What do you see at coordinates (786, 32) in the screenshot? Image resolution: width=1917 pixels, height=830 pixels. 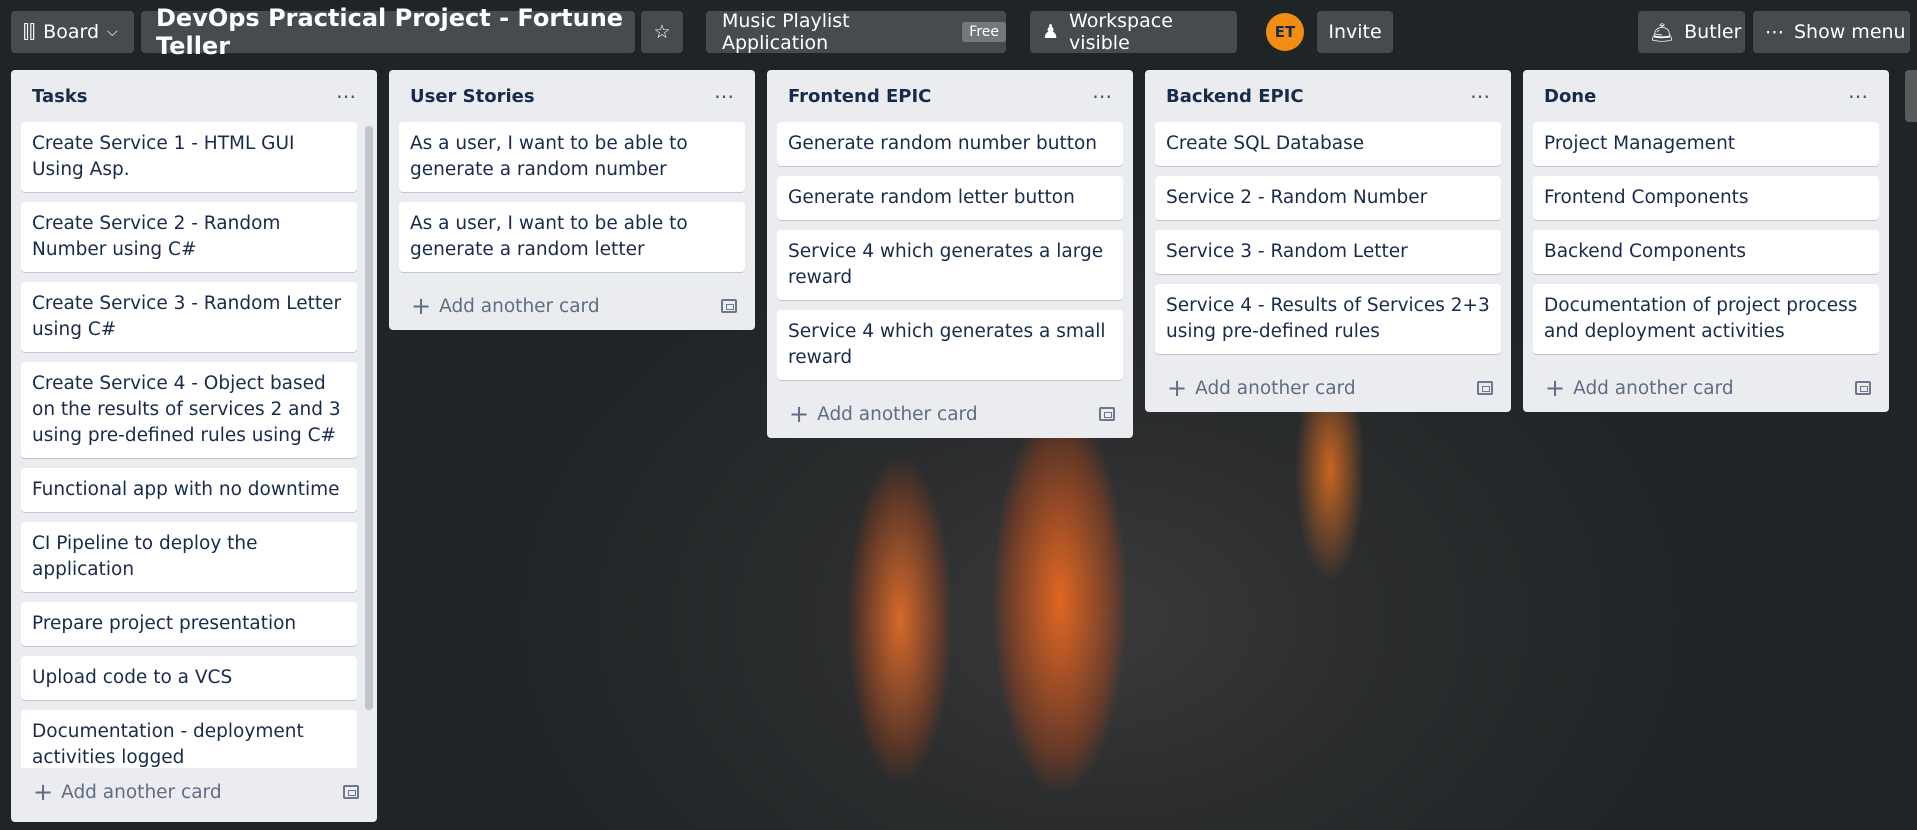 I see `workspace-name: Music Playlist Application` at bounding box center [786, 32].